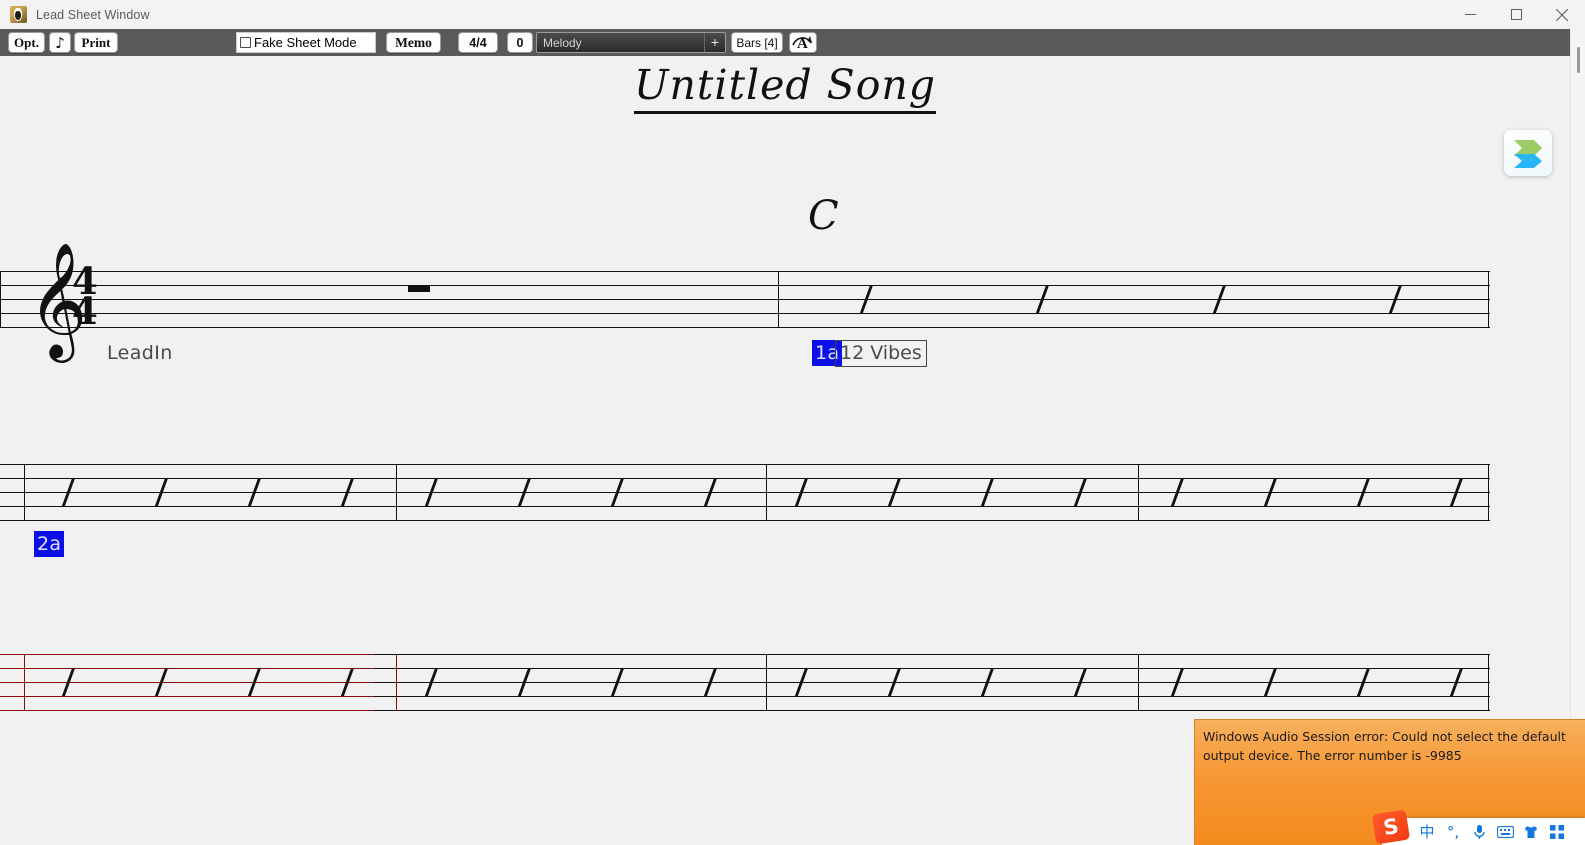  I want to click on note-icon-button: ♪, so click(60, 42).